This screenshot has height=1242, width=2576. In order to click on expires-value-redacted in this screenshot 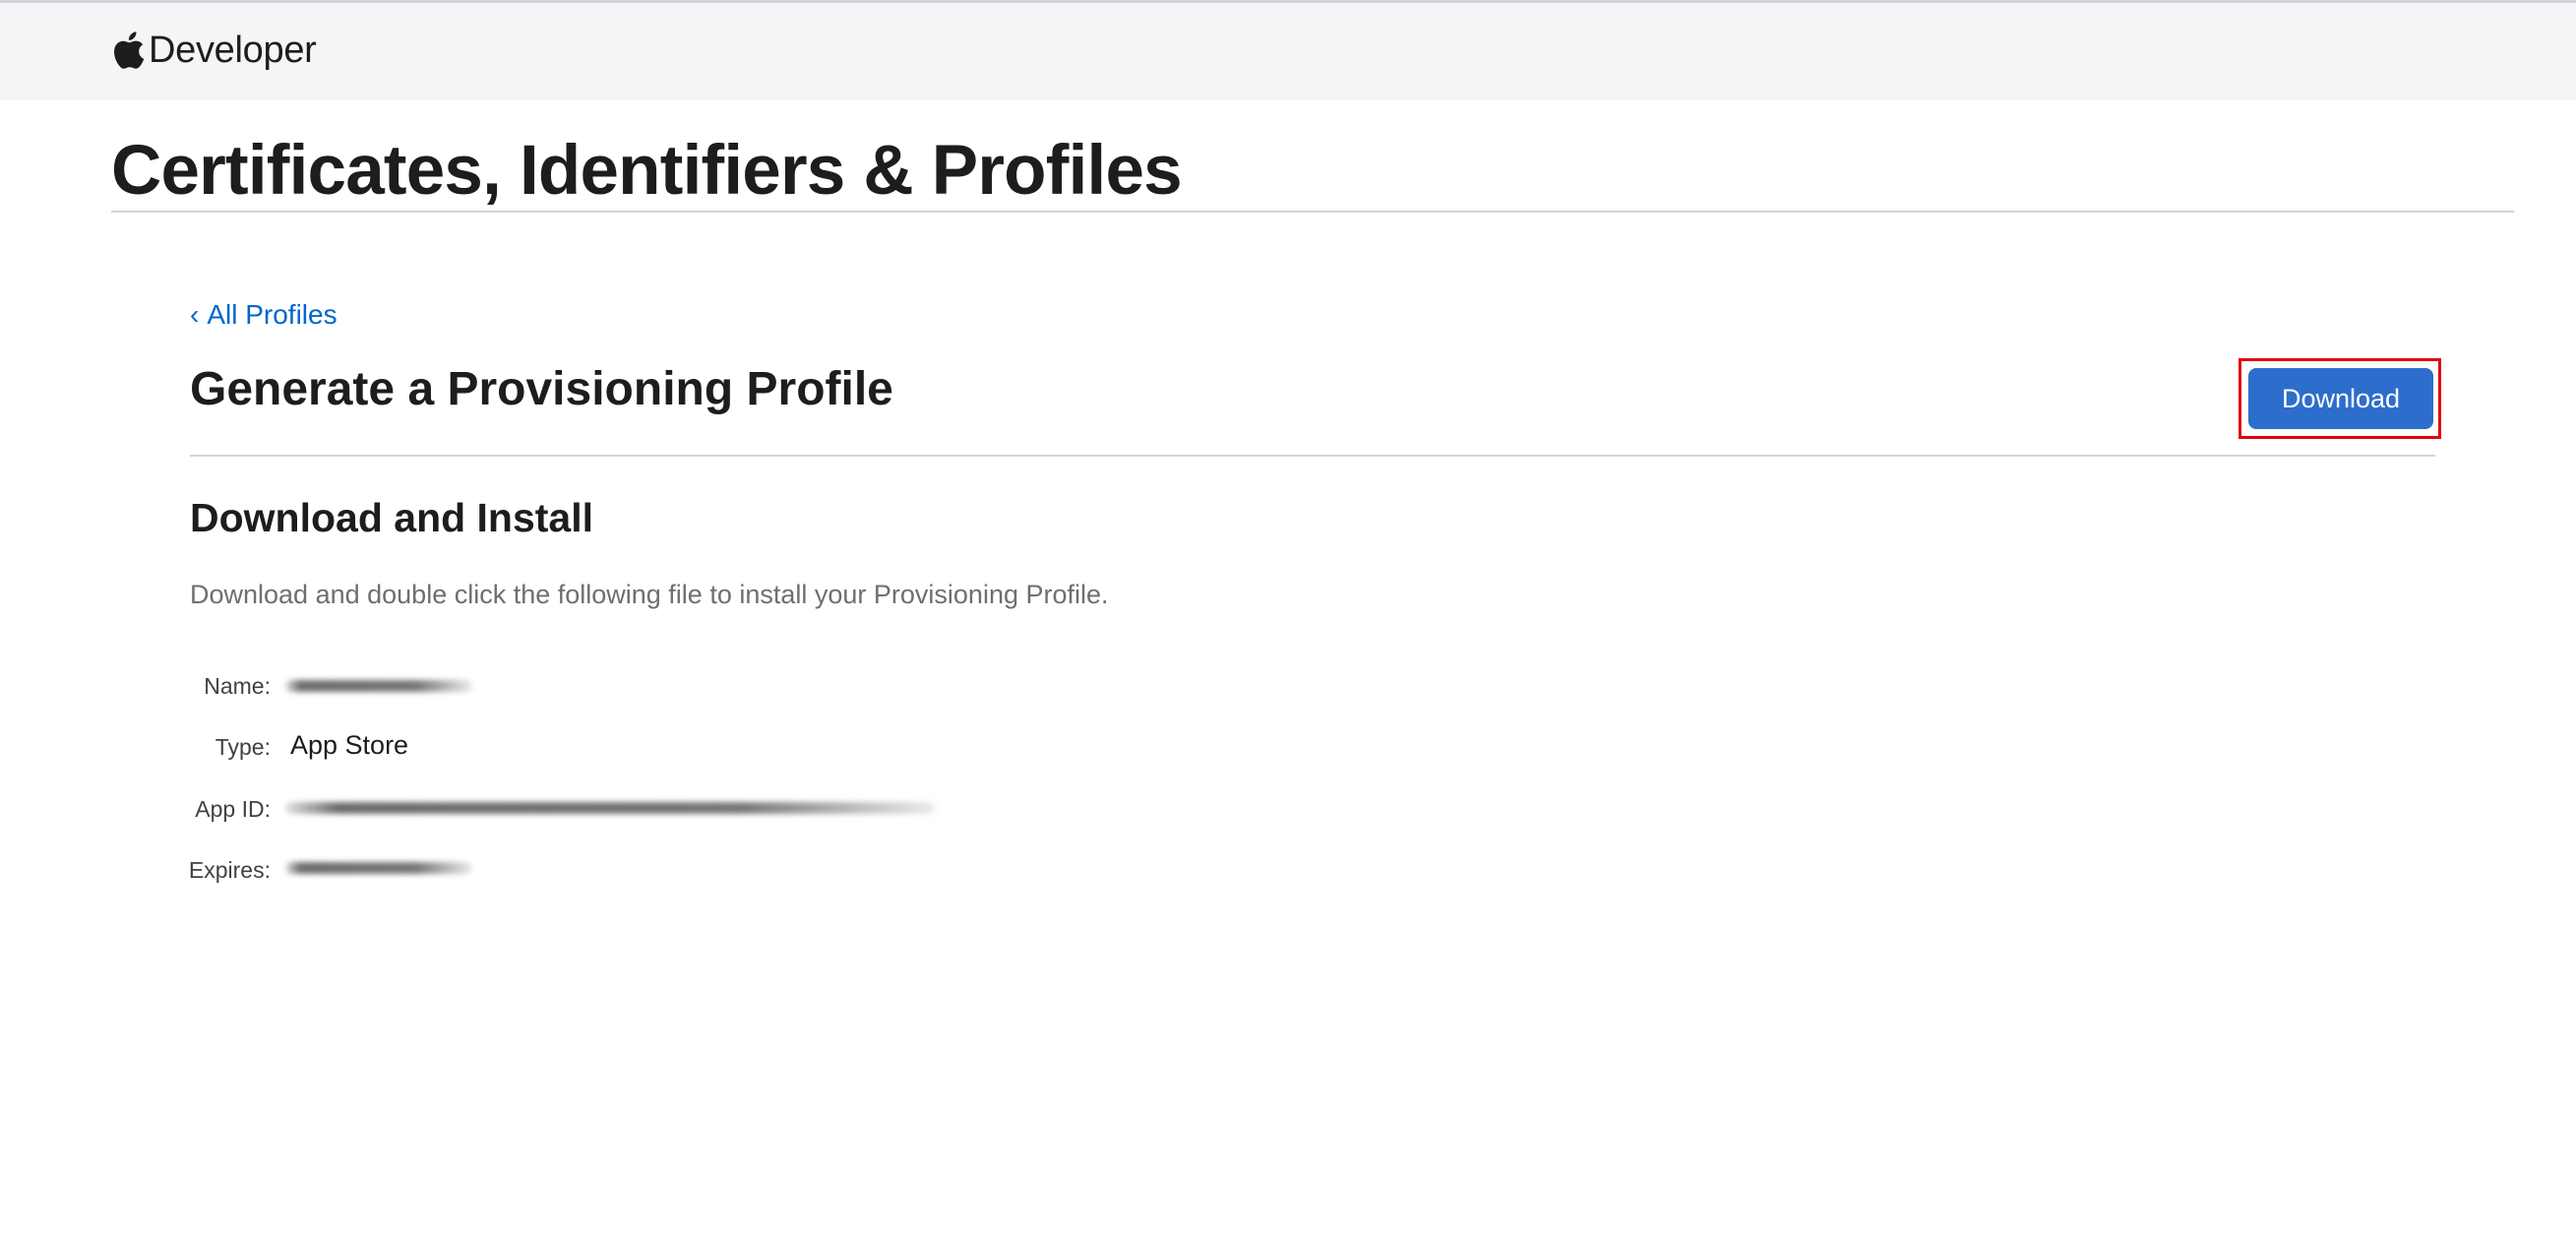, I will do `click(378, 868)`.